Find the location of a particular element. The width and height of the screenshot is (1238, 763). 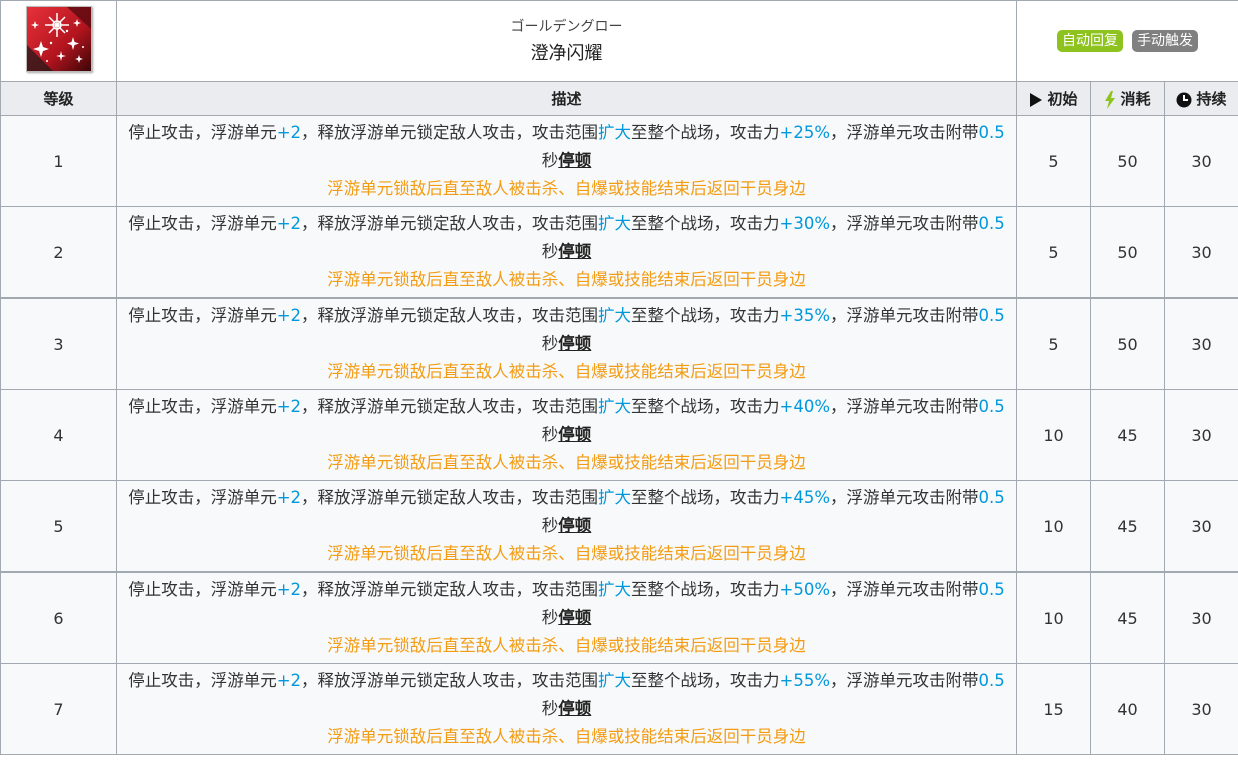

sp-cost-column-header: 消耗 is located at coordinates (1127, 98).